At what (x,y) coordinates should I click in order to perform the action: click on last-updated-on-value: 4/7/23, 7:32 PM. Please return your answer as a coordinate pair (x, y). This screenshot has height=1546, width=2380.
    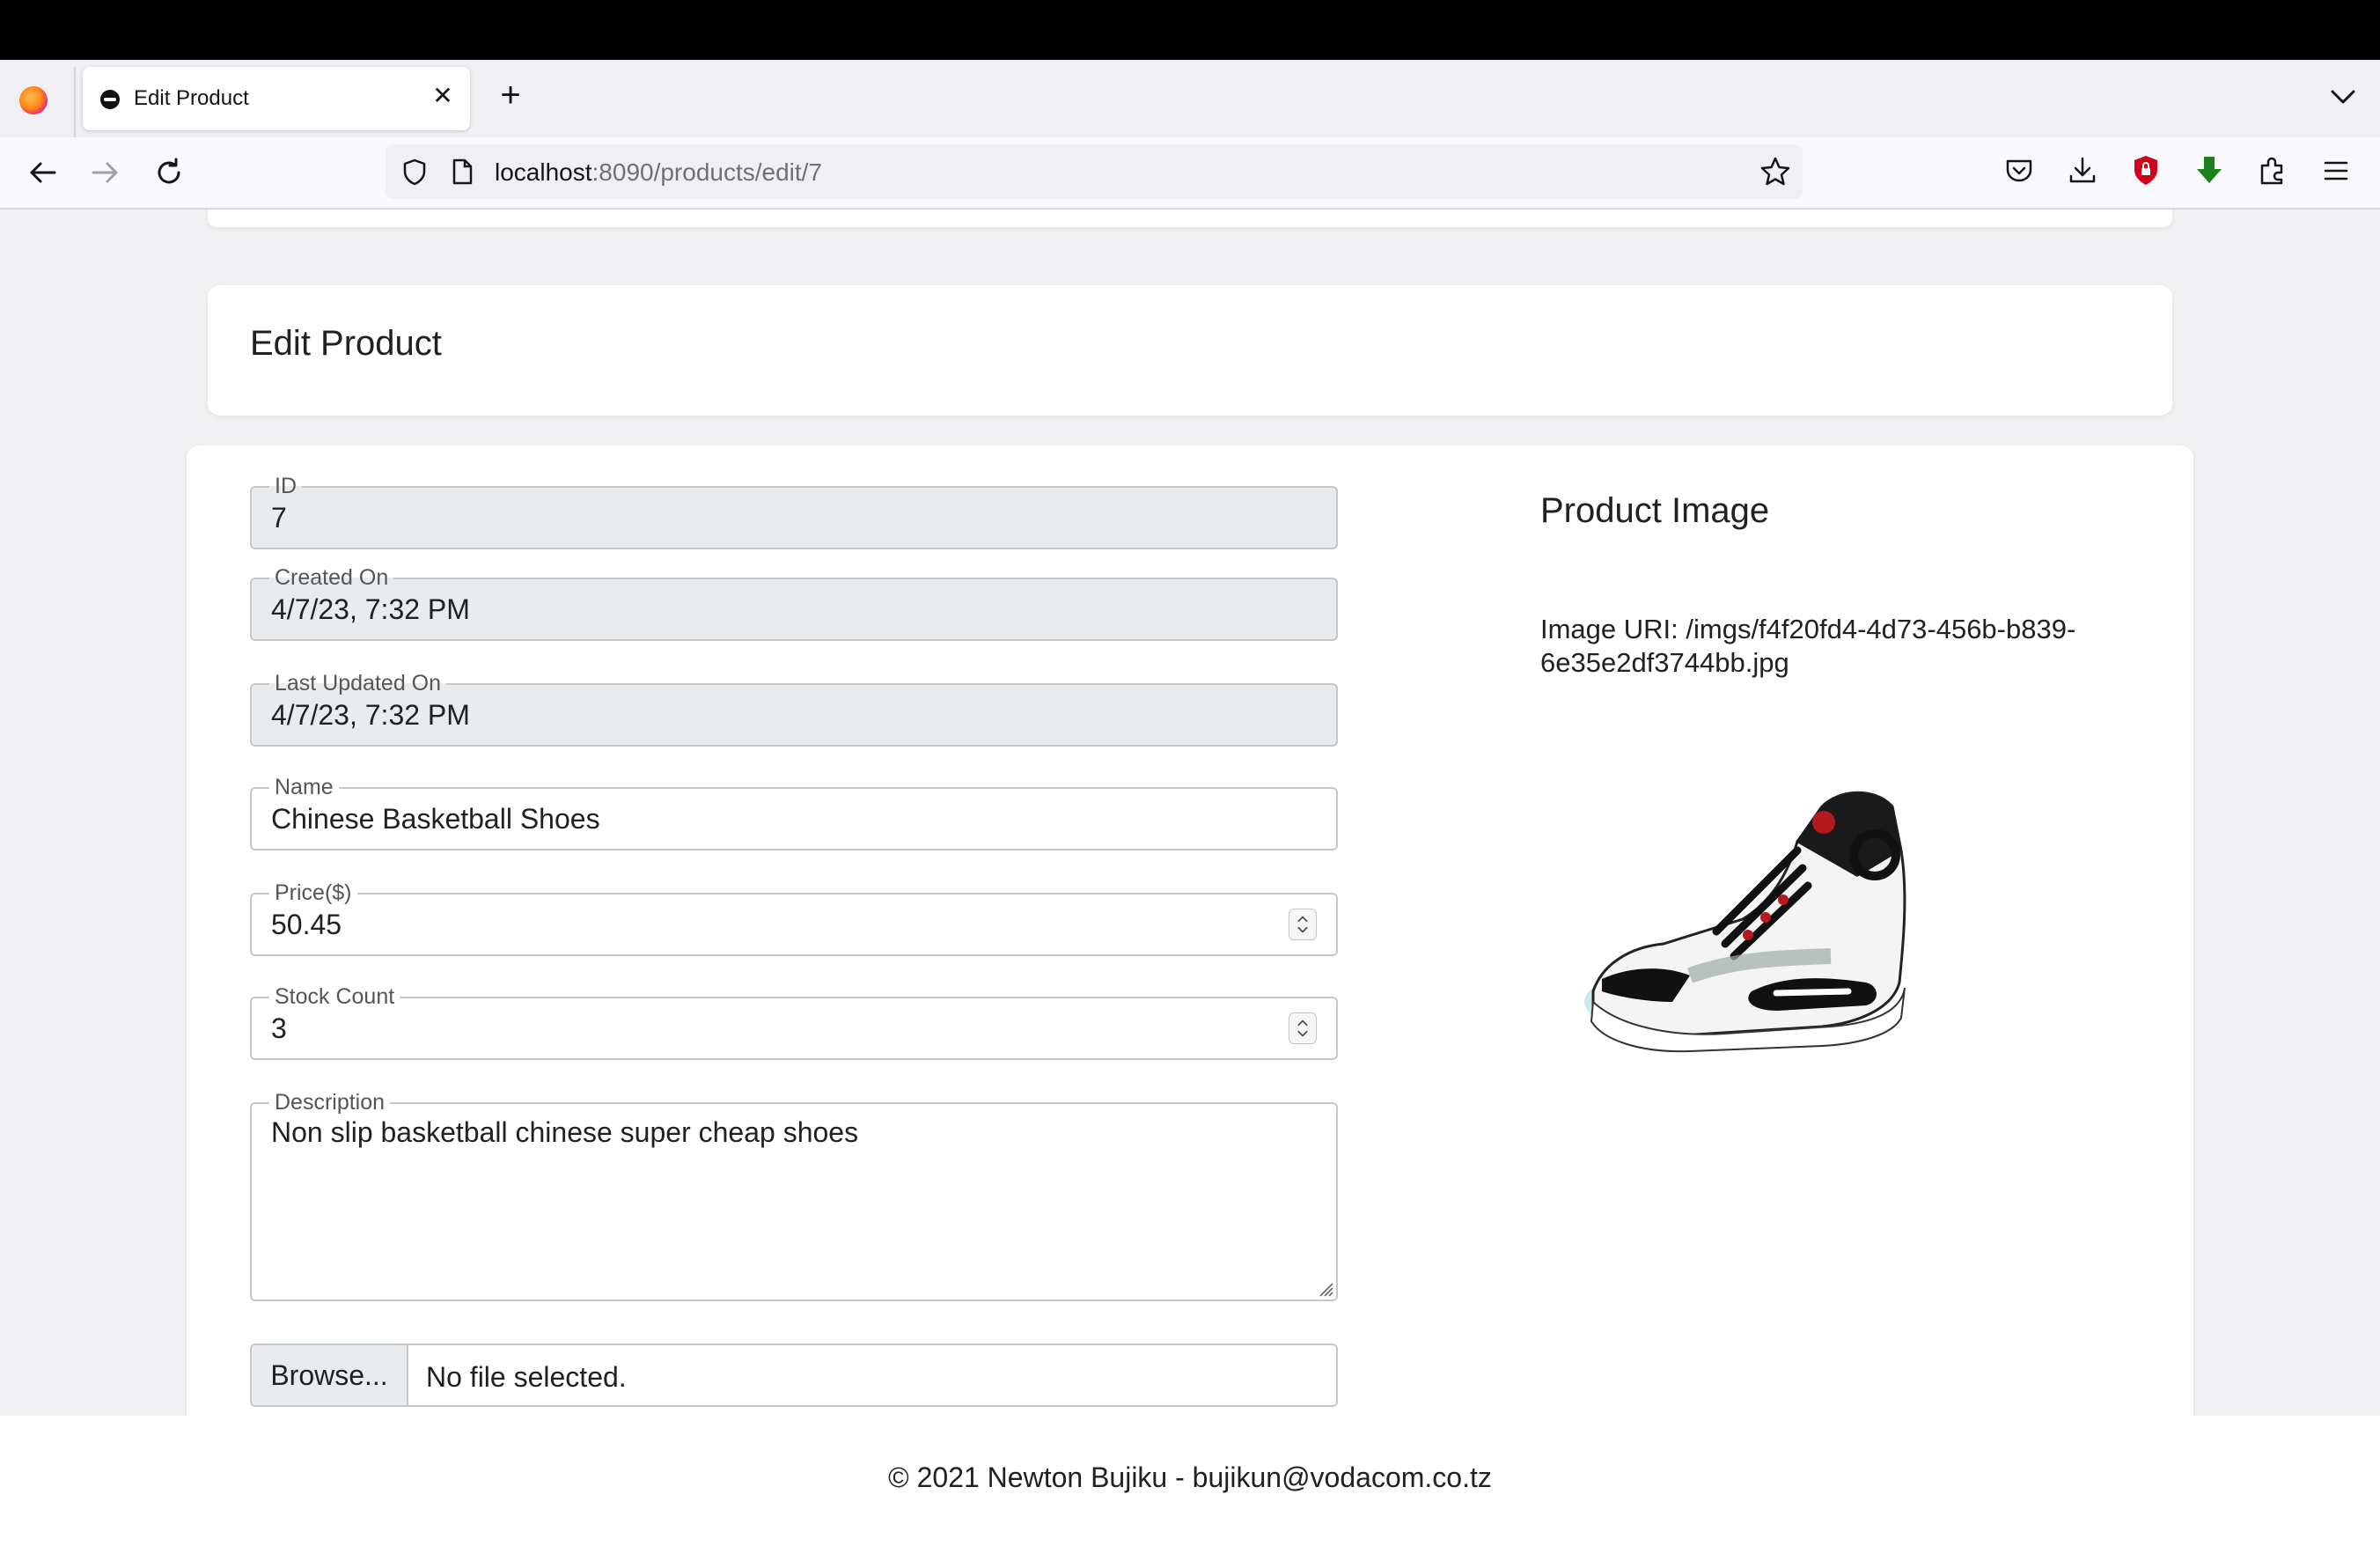
    Looking at the image, I should click on (370, 715).